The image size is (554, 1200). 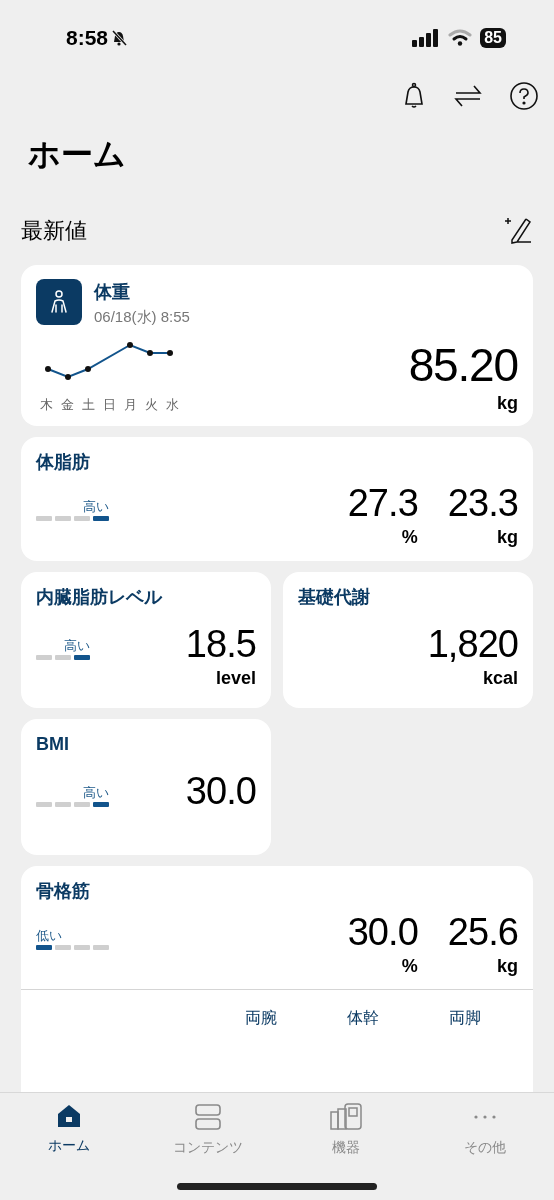 What do you see at coordinates (146, 786) in the screenshot?
I see `metric-card: BMI 高い 30.0` at bounding box center [146, 786].